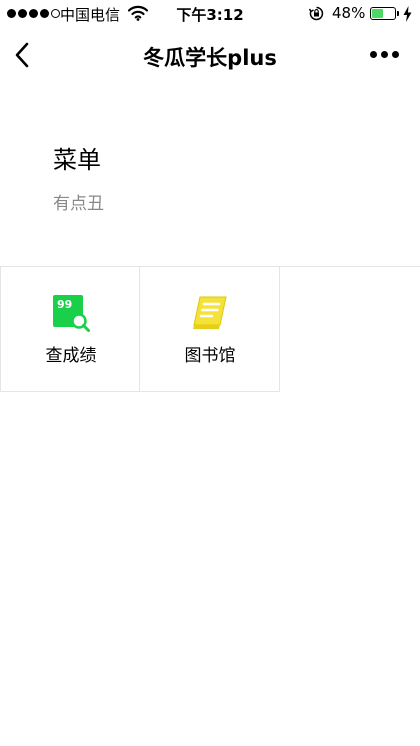  Describe the element at coordinates (64, 304) in the screenshot. I see `svg-text: 99` at that location.